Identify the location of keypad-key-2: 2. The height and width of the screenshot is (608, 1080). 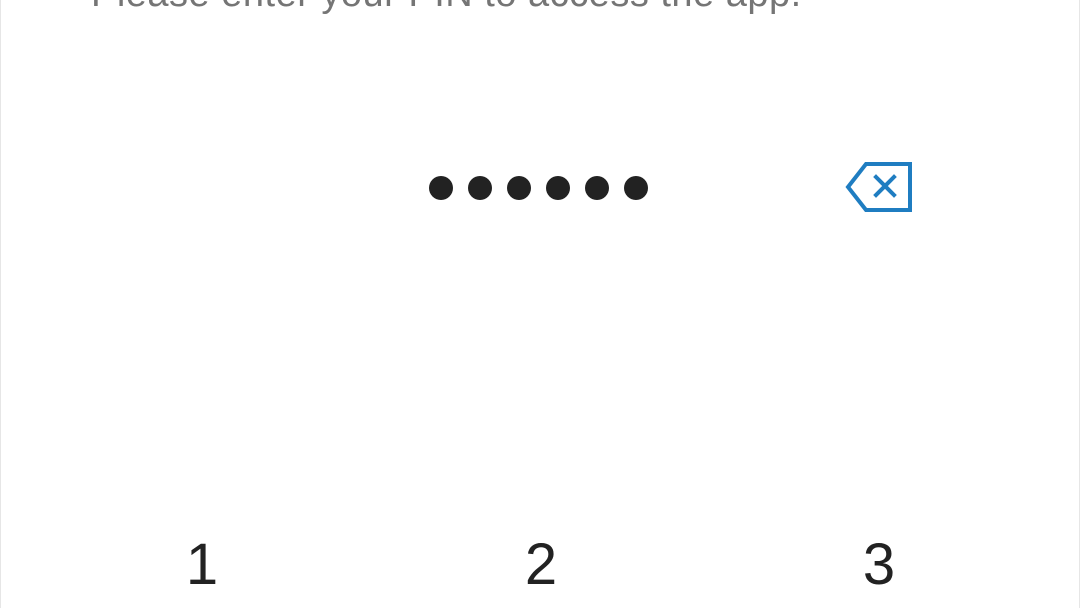
(541, 564).